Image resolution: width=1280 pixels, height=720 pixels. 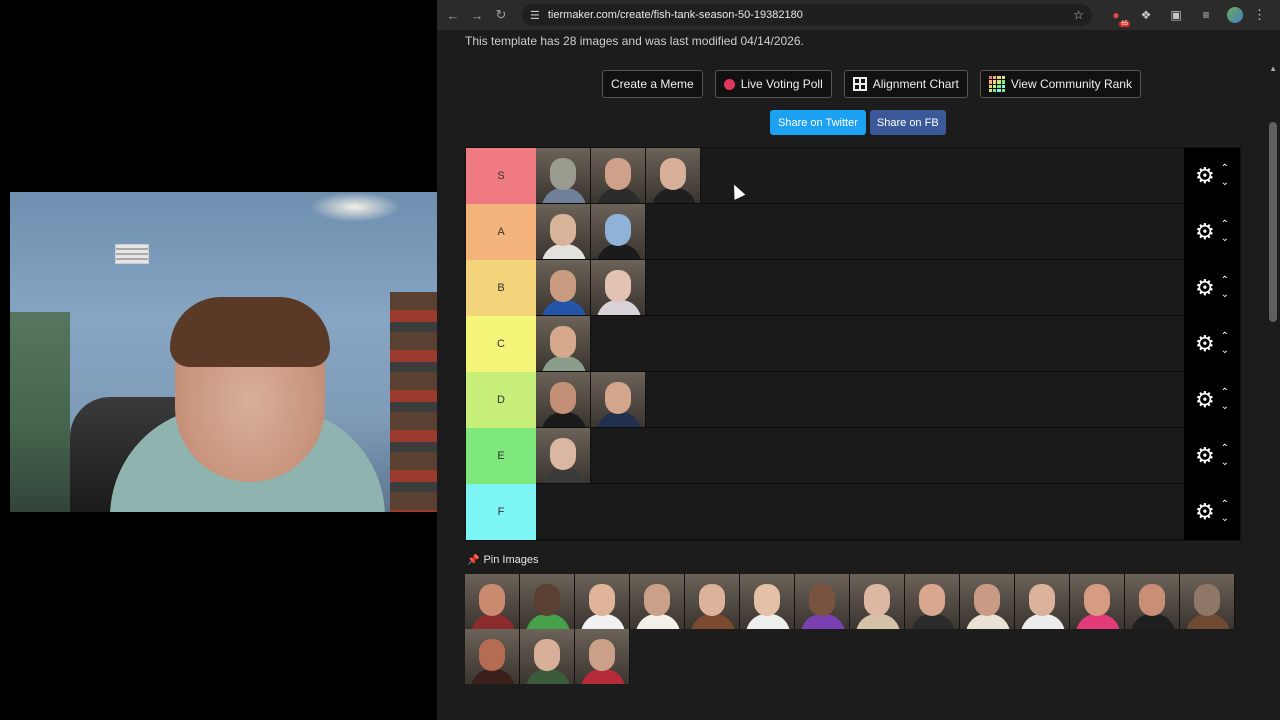 What do you see at coordinates (501, 512) in the screenshot?
I see `tier-label: F` at bounding box center [501, 512].